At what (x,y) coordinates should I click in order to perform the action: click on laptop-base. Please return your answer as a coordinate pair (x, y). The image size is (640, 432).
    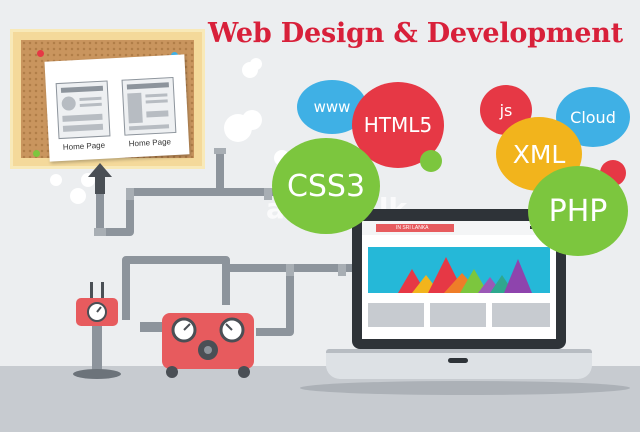
    Looking at the image, I should click on (459, 364).